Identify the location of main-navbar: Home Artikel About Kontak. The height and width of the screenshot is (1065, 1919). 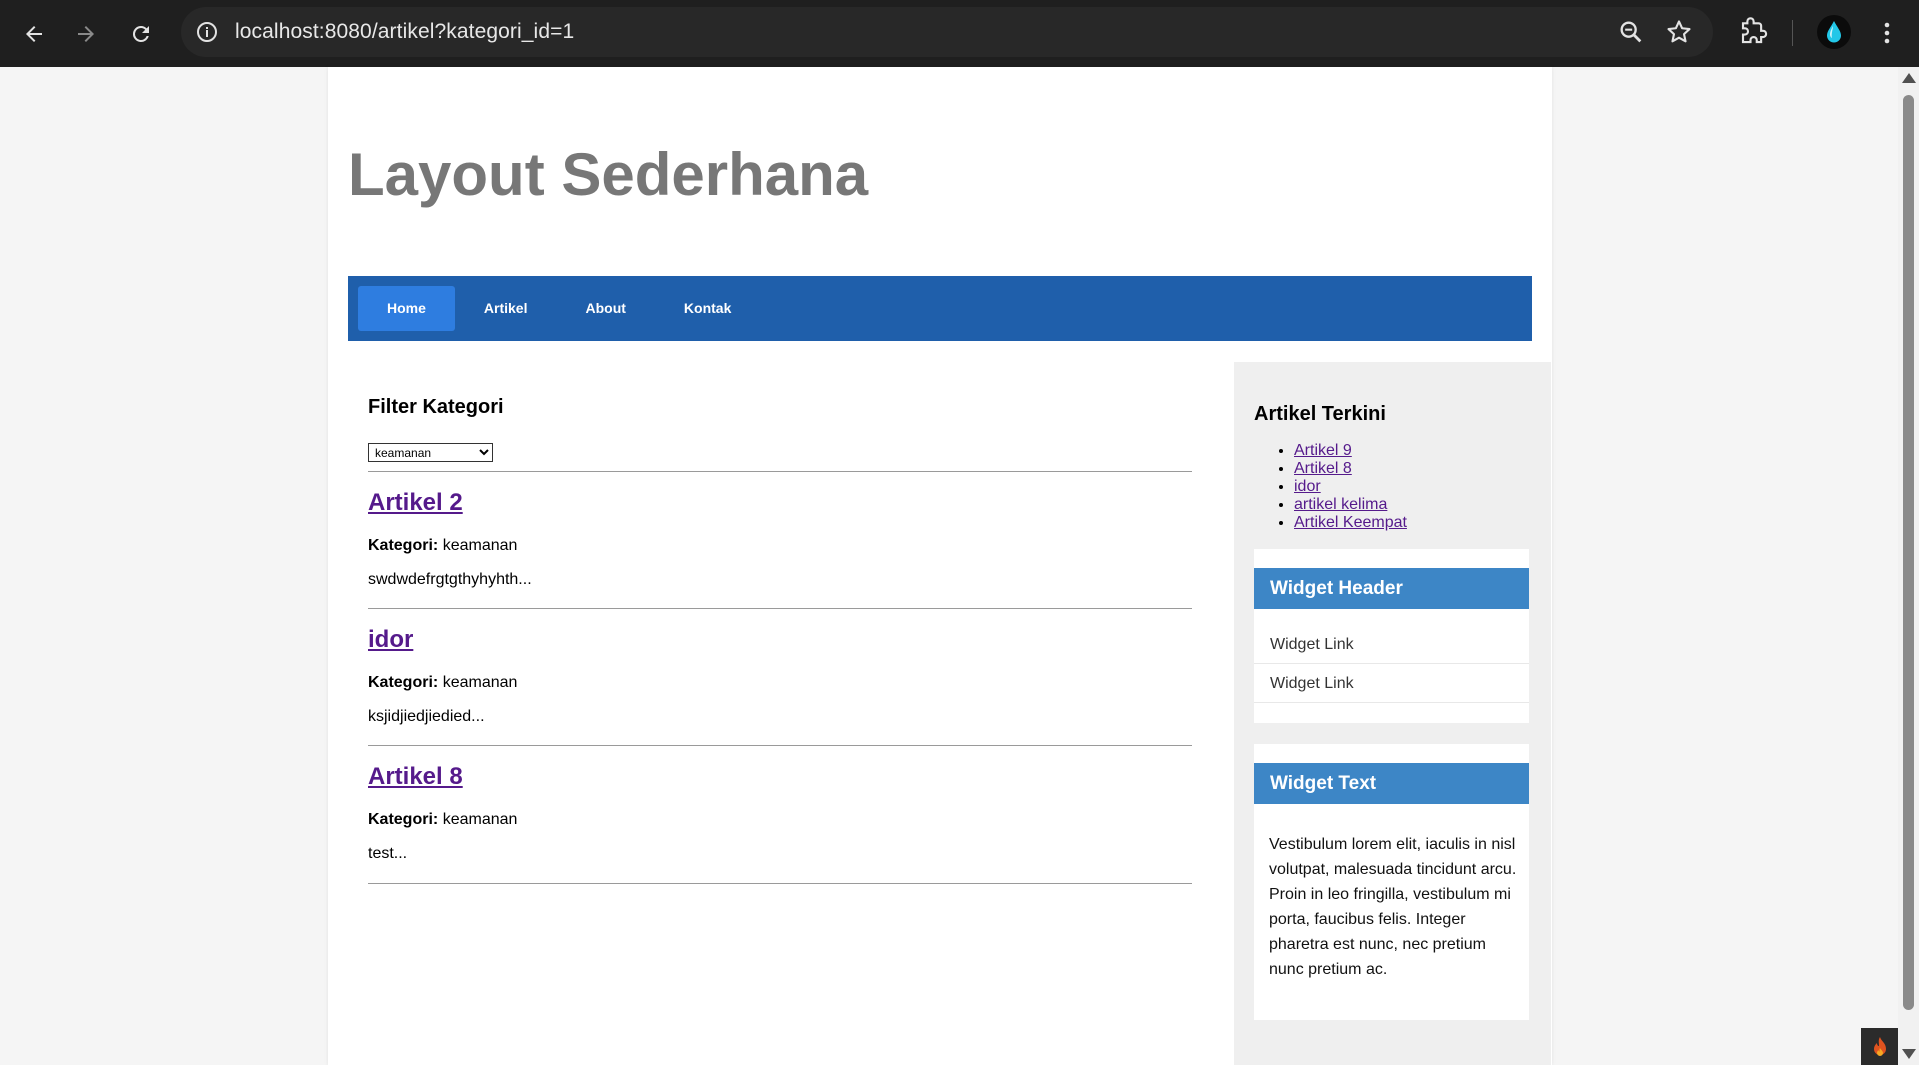
(940, 308).